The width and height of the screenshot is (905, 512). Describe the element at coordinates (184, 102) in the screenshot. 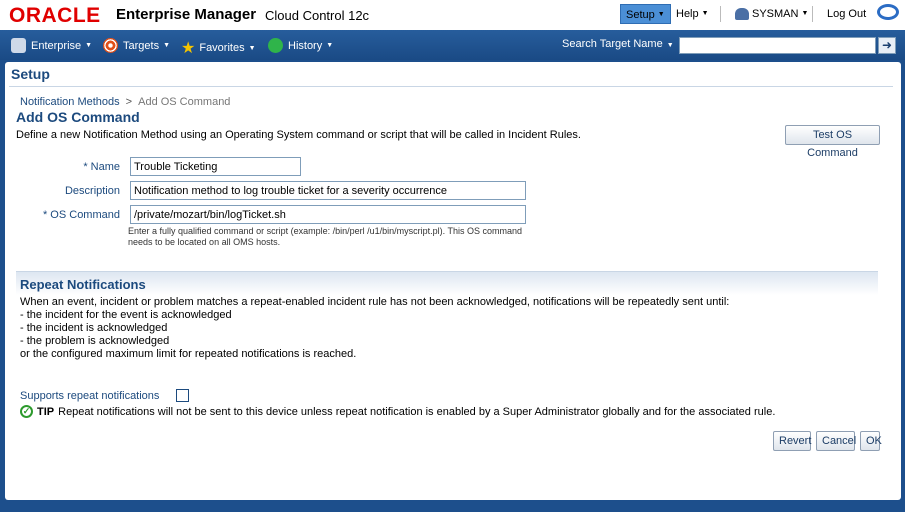

I see `breadcrumb-current: Add OS Command` at that location.